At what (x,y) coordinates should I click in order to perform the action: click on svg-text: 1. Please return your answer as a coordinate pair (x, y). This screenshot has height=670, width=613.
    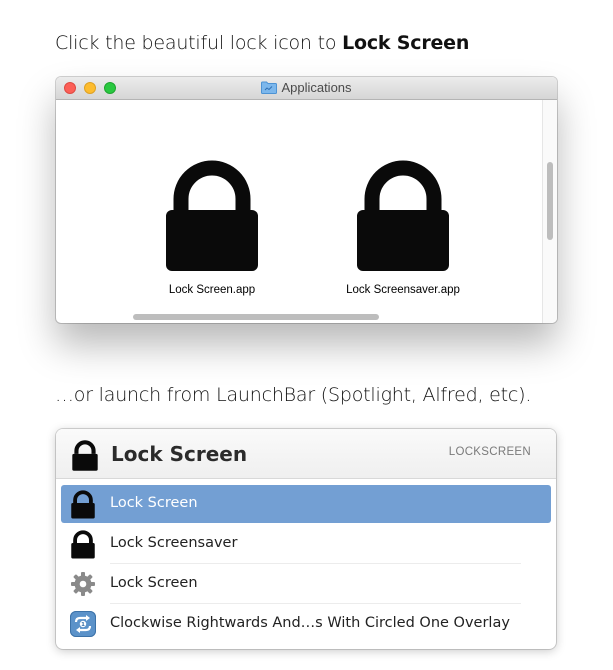
    Looking at the image, I should click on (83, 625).